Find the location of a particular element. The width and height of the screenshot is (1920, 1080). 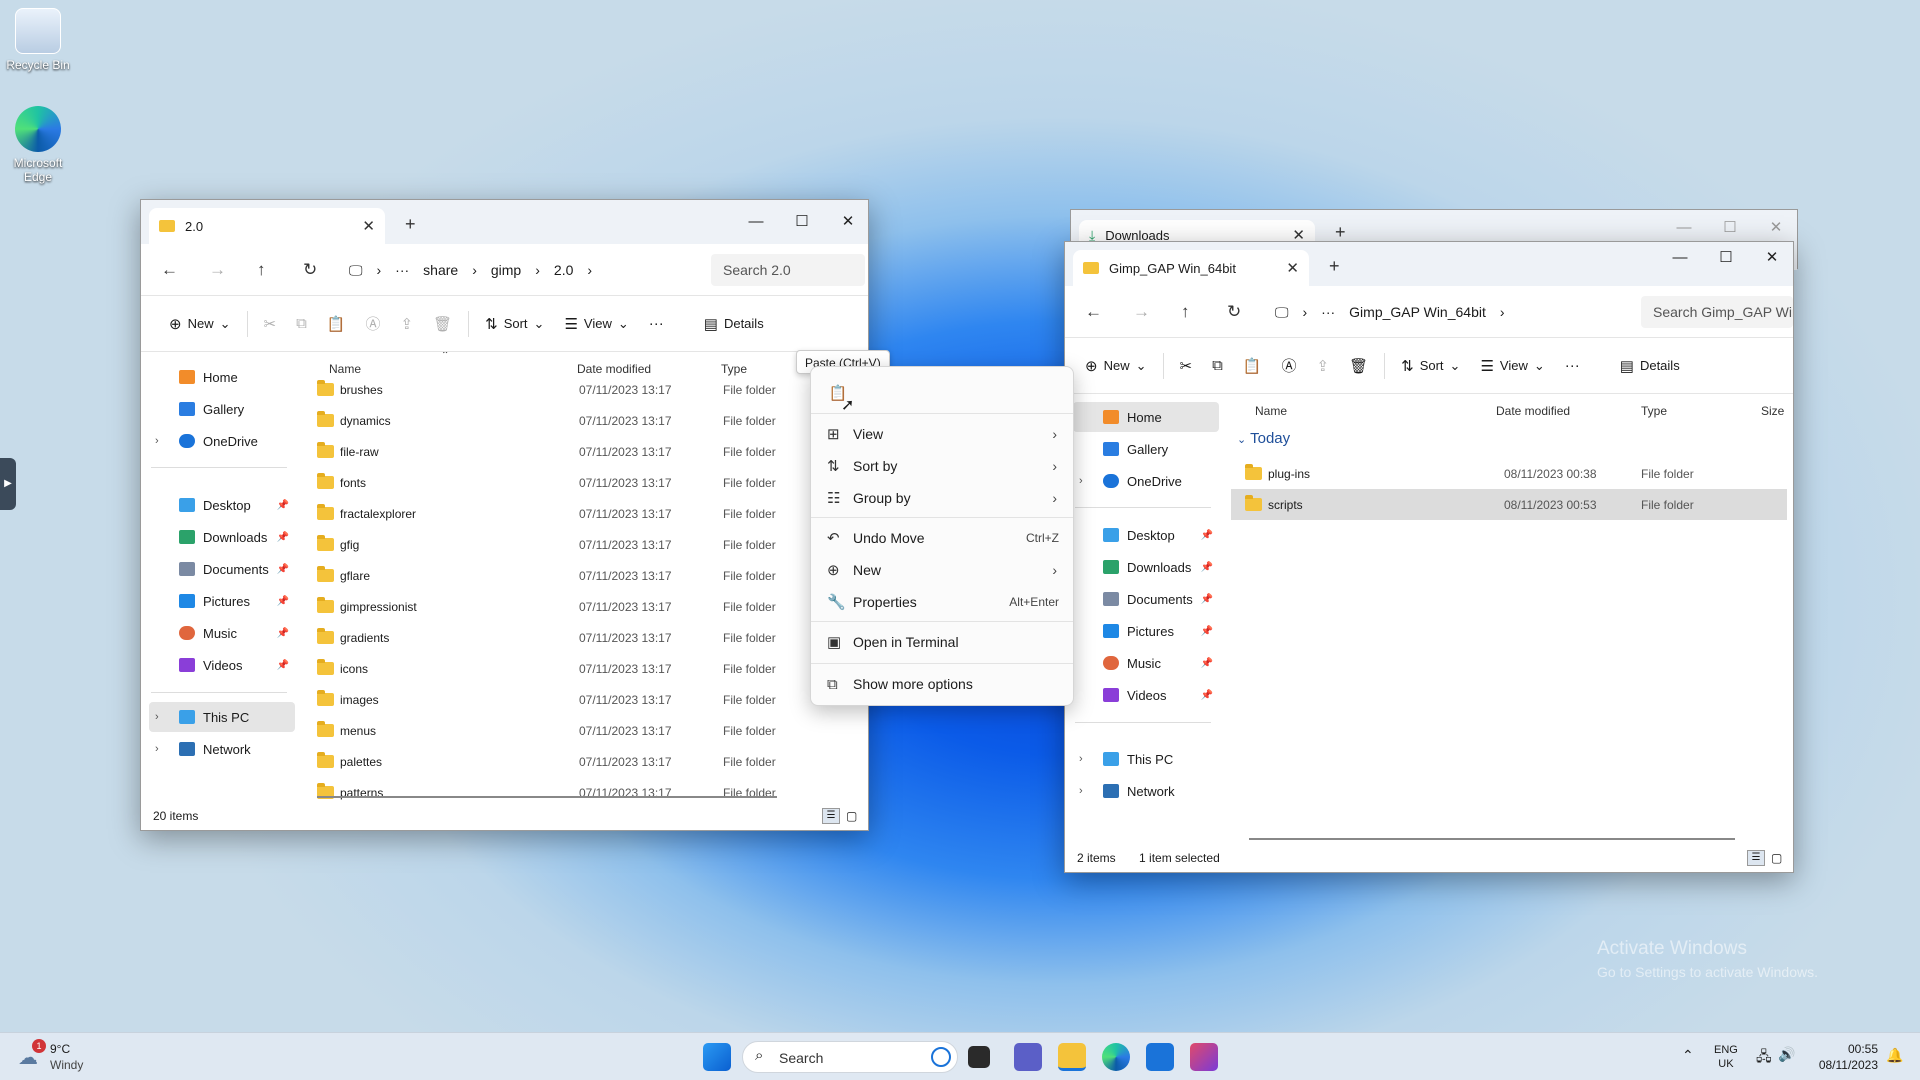

table-row: scripts 08/11/2023 00:53 File folder is located at coordinates (1509, 504).